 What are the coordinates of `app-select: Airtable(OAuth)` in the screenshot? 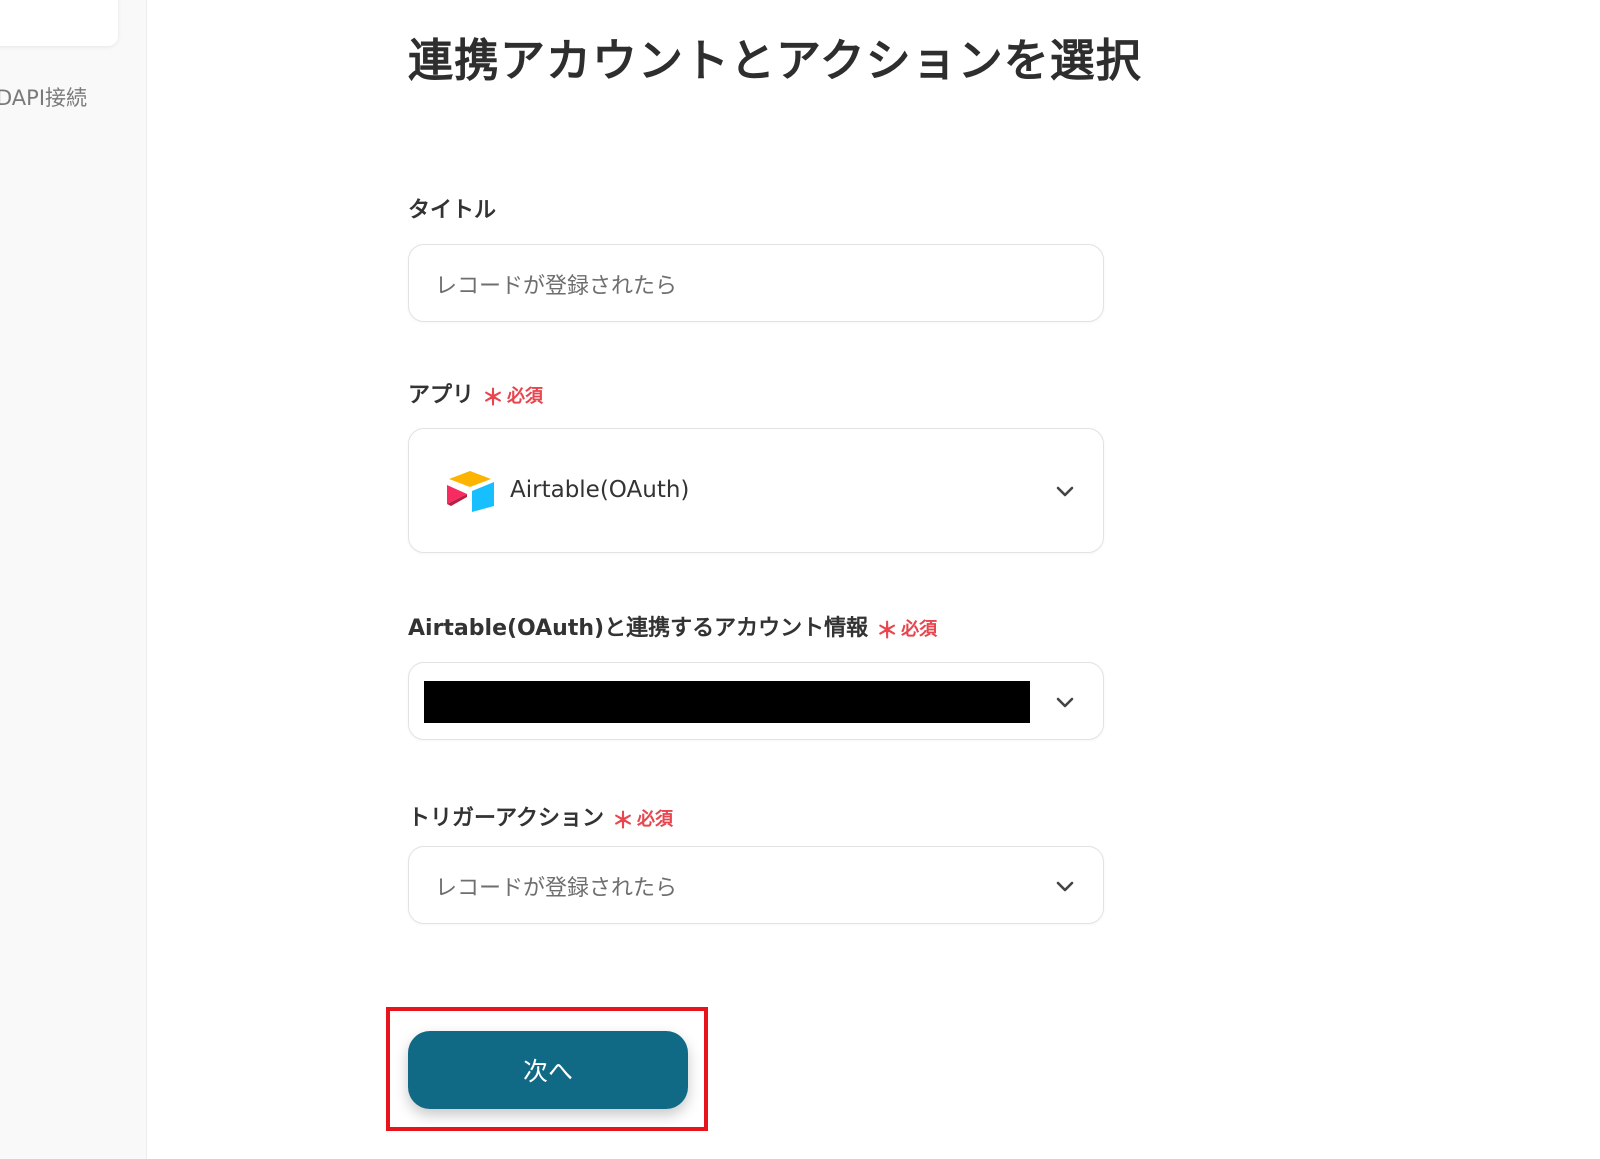 It's located at (756, 490).